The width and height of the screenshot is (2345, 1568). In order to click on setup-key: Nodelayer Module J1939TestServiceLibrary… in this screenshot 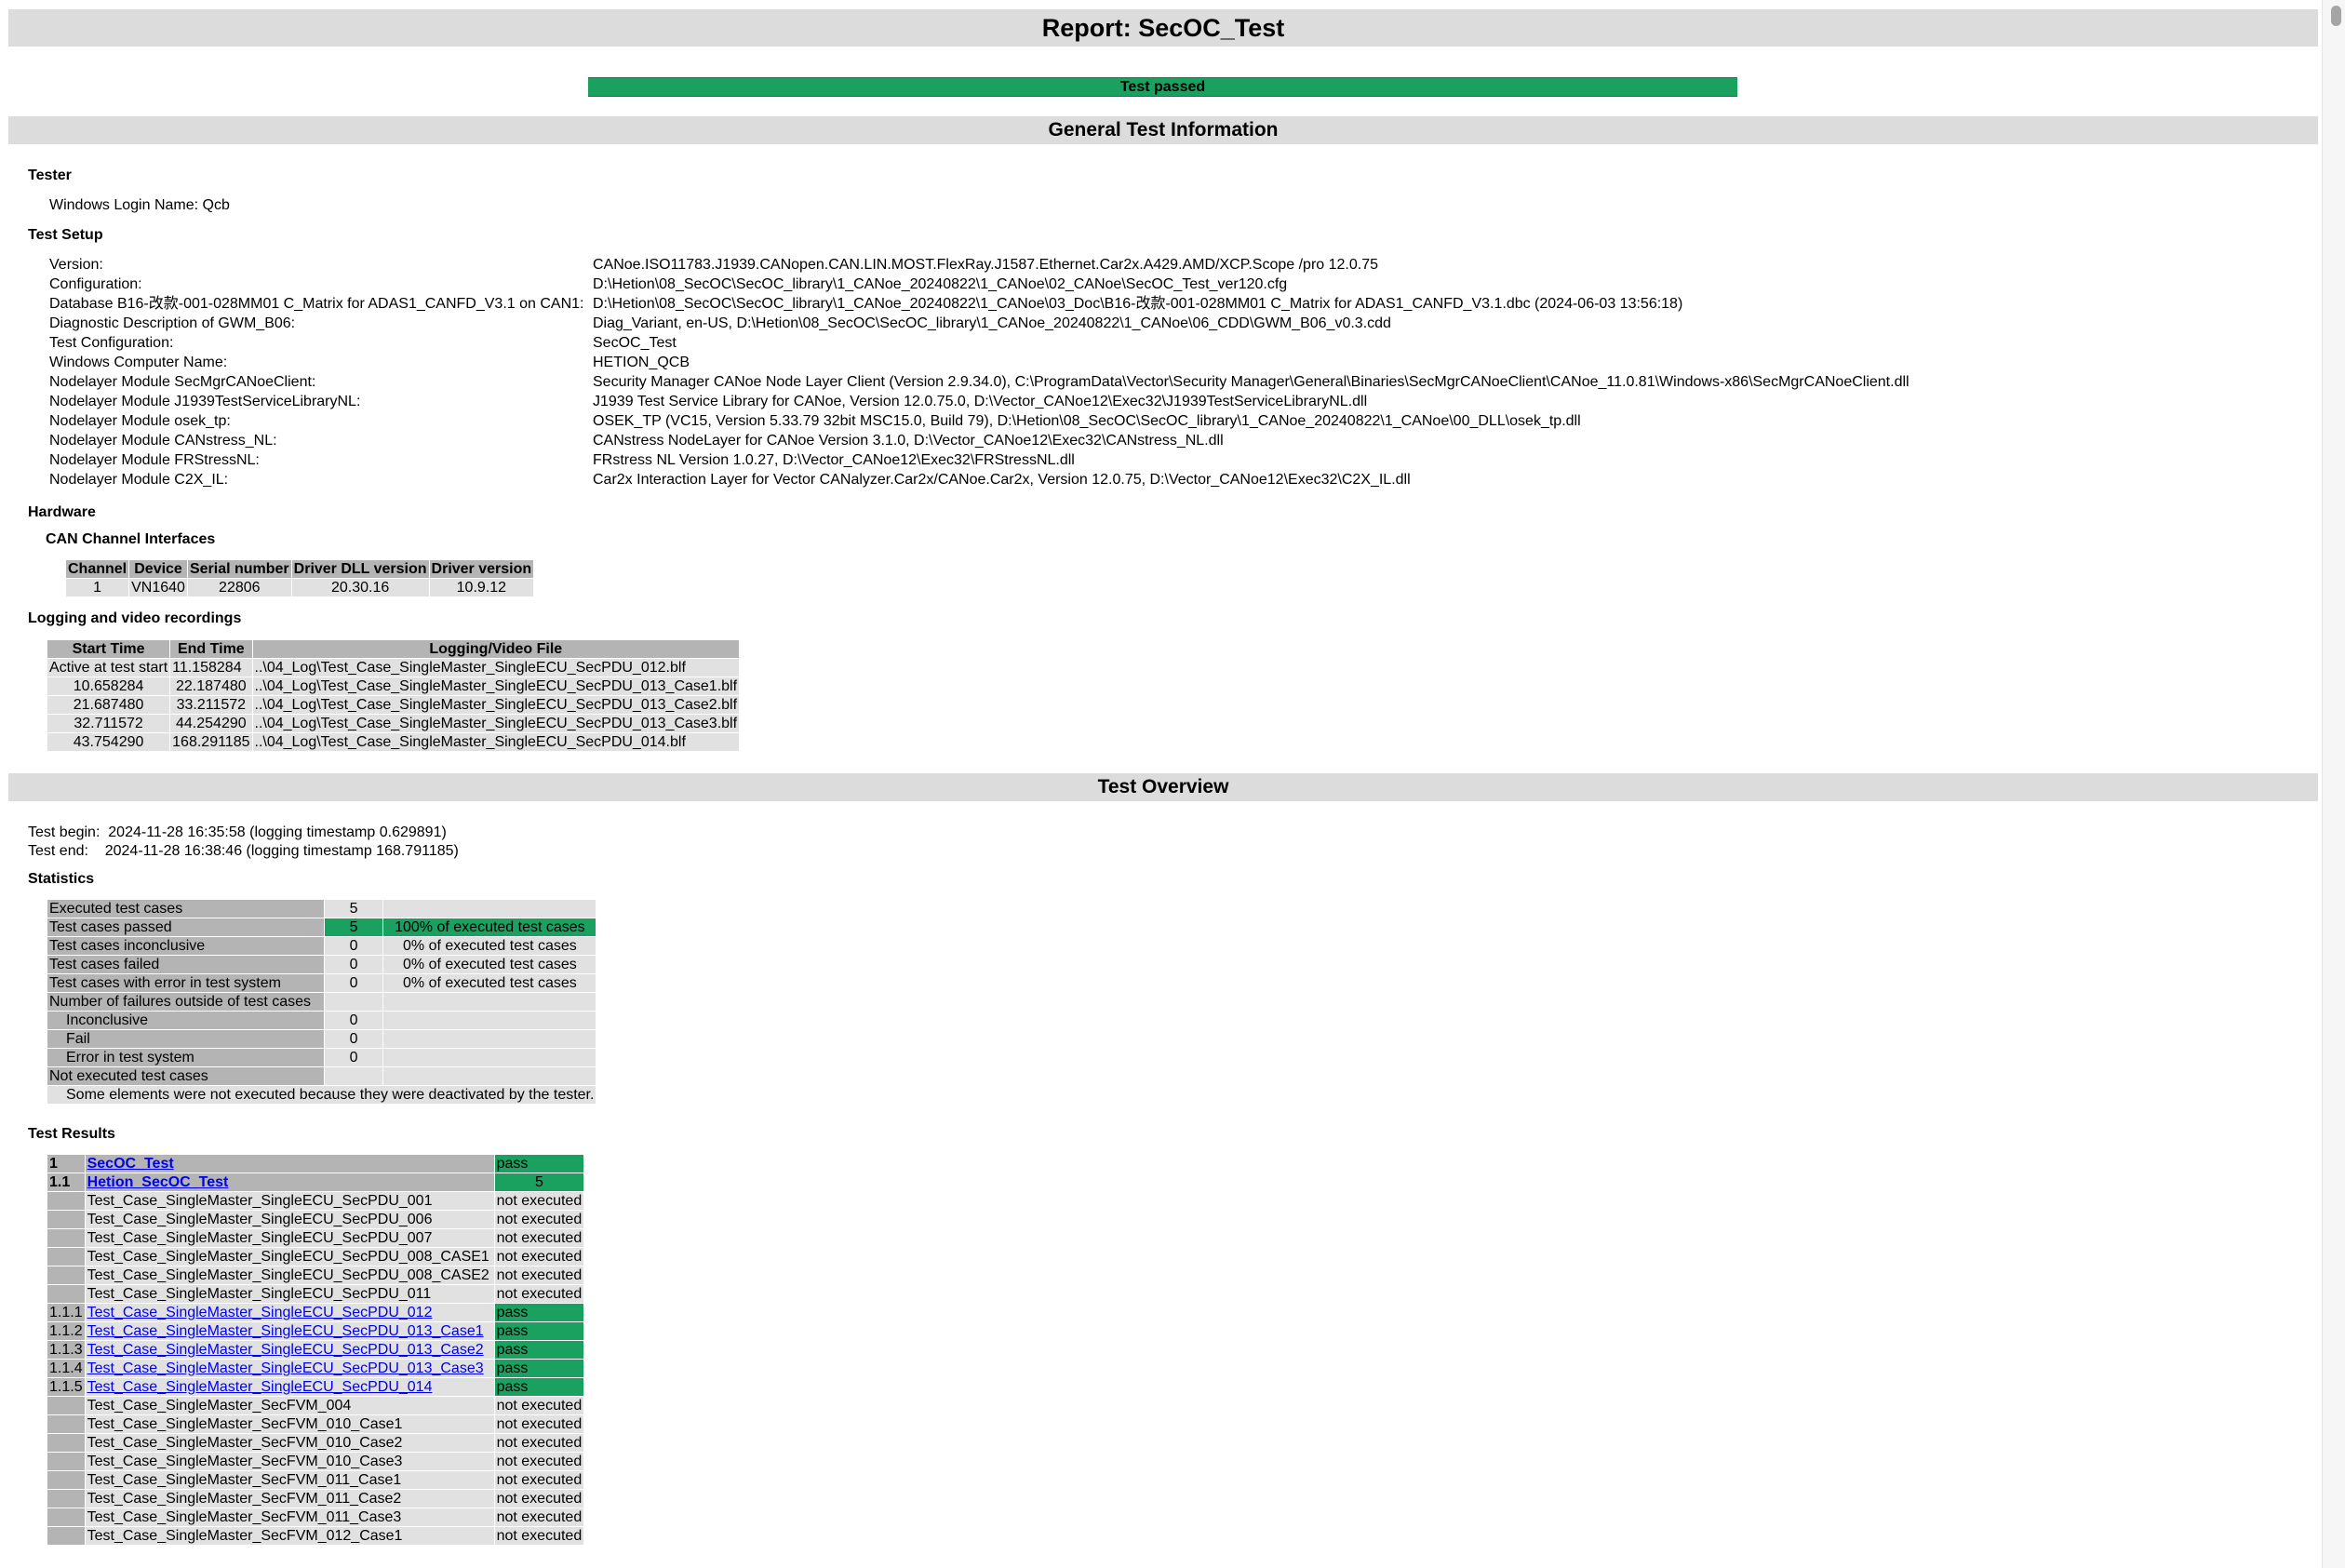, I will do `click(205, 401)`.